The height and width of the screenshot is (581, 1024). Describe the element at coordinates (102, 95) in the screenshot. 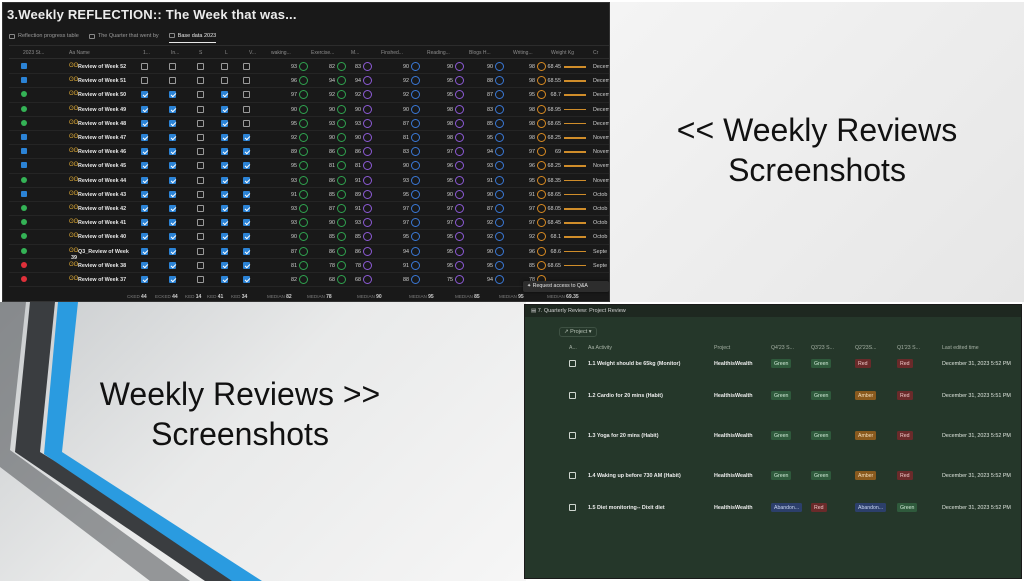

I see `review-name: Review of Week 50` at that location.